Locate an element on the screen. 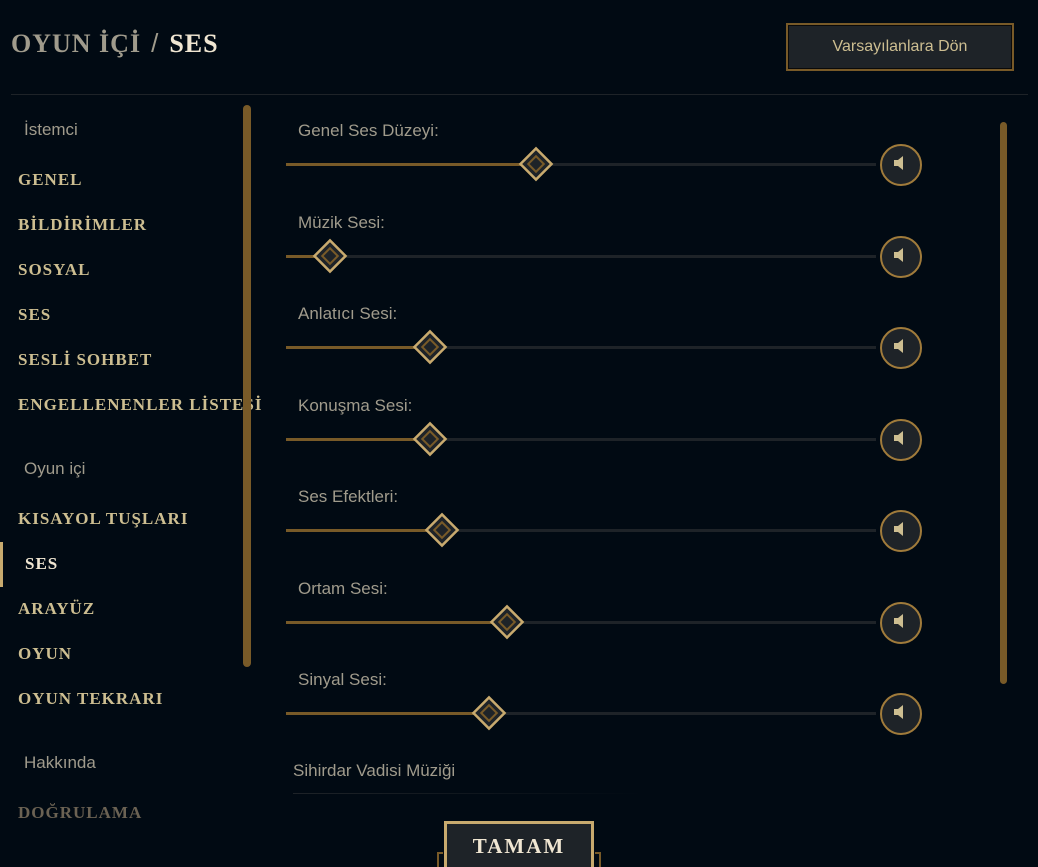 The width and height of the screenshot is (1038, 867). sidebar-item-in-game-sound: SES is located at coordinates (41, 564).